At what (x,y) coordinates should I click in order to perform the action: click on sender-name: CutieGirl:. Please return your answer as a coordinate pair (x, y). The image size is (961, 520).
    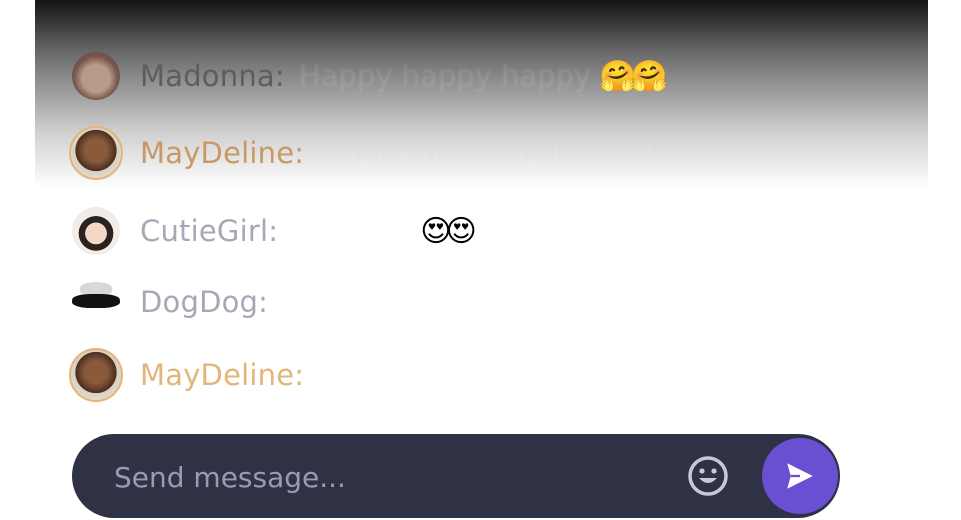
    Looking at the image, I should click on (209, 231).